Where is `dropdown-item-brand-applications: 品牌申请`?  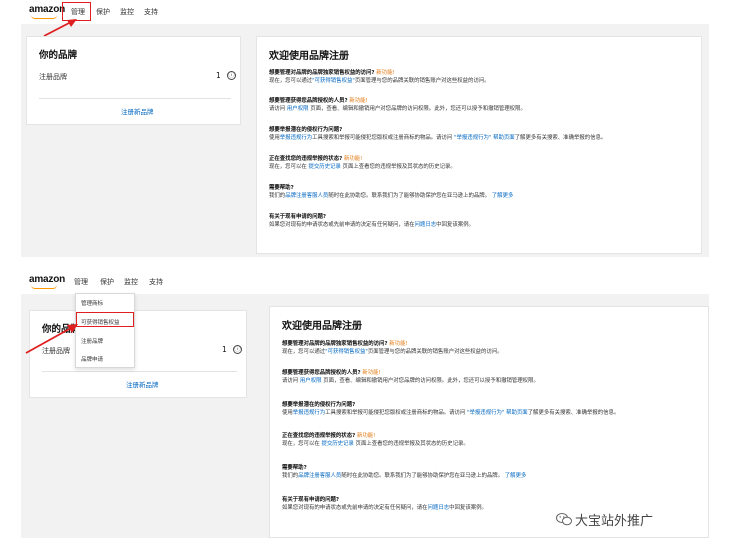 dropdown-item-brand-applications: 品牌申请 is located at coordinates (92, 359).